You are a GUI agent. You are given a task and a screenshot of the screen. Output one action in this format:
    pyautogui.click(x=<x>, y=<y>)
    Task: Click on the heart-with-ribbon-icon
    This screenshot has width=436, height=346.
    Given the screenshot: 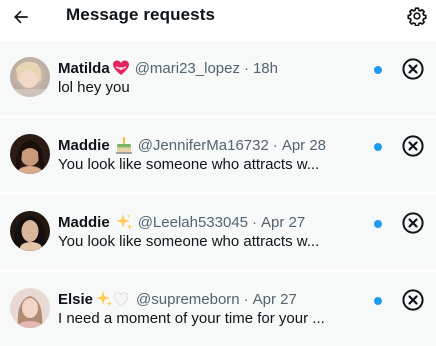 What is the action you would take?
    pyautogui.click(x=121, y=68)
    